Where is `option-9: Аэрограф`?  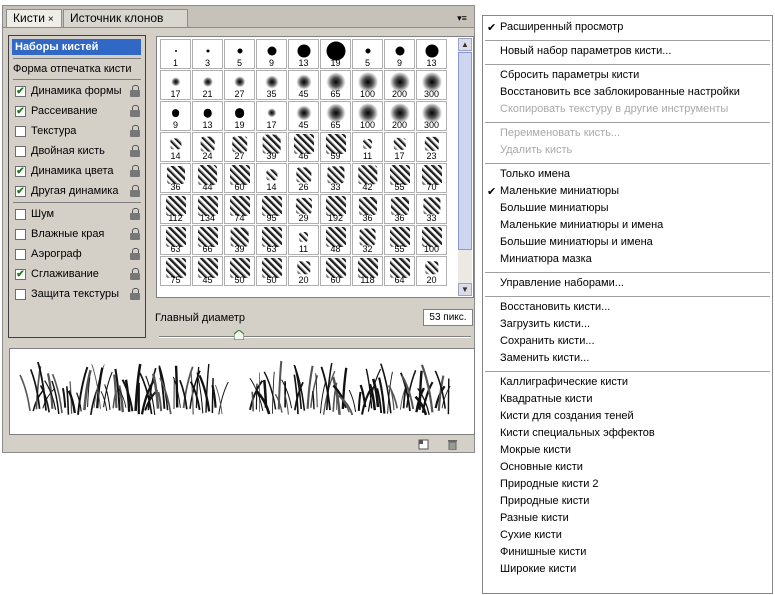 option-9: Аэрограф is located at coordinates (78, 255).